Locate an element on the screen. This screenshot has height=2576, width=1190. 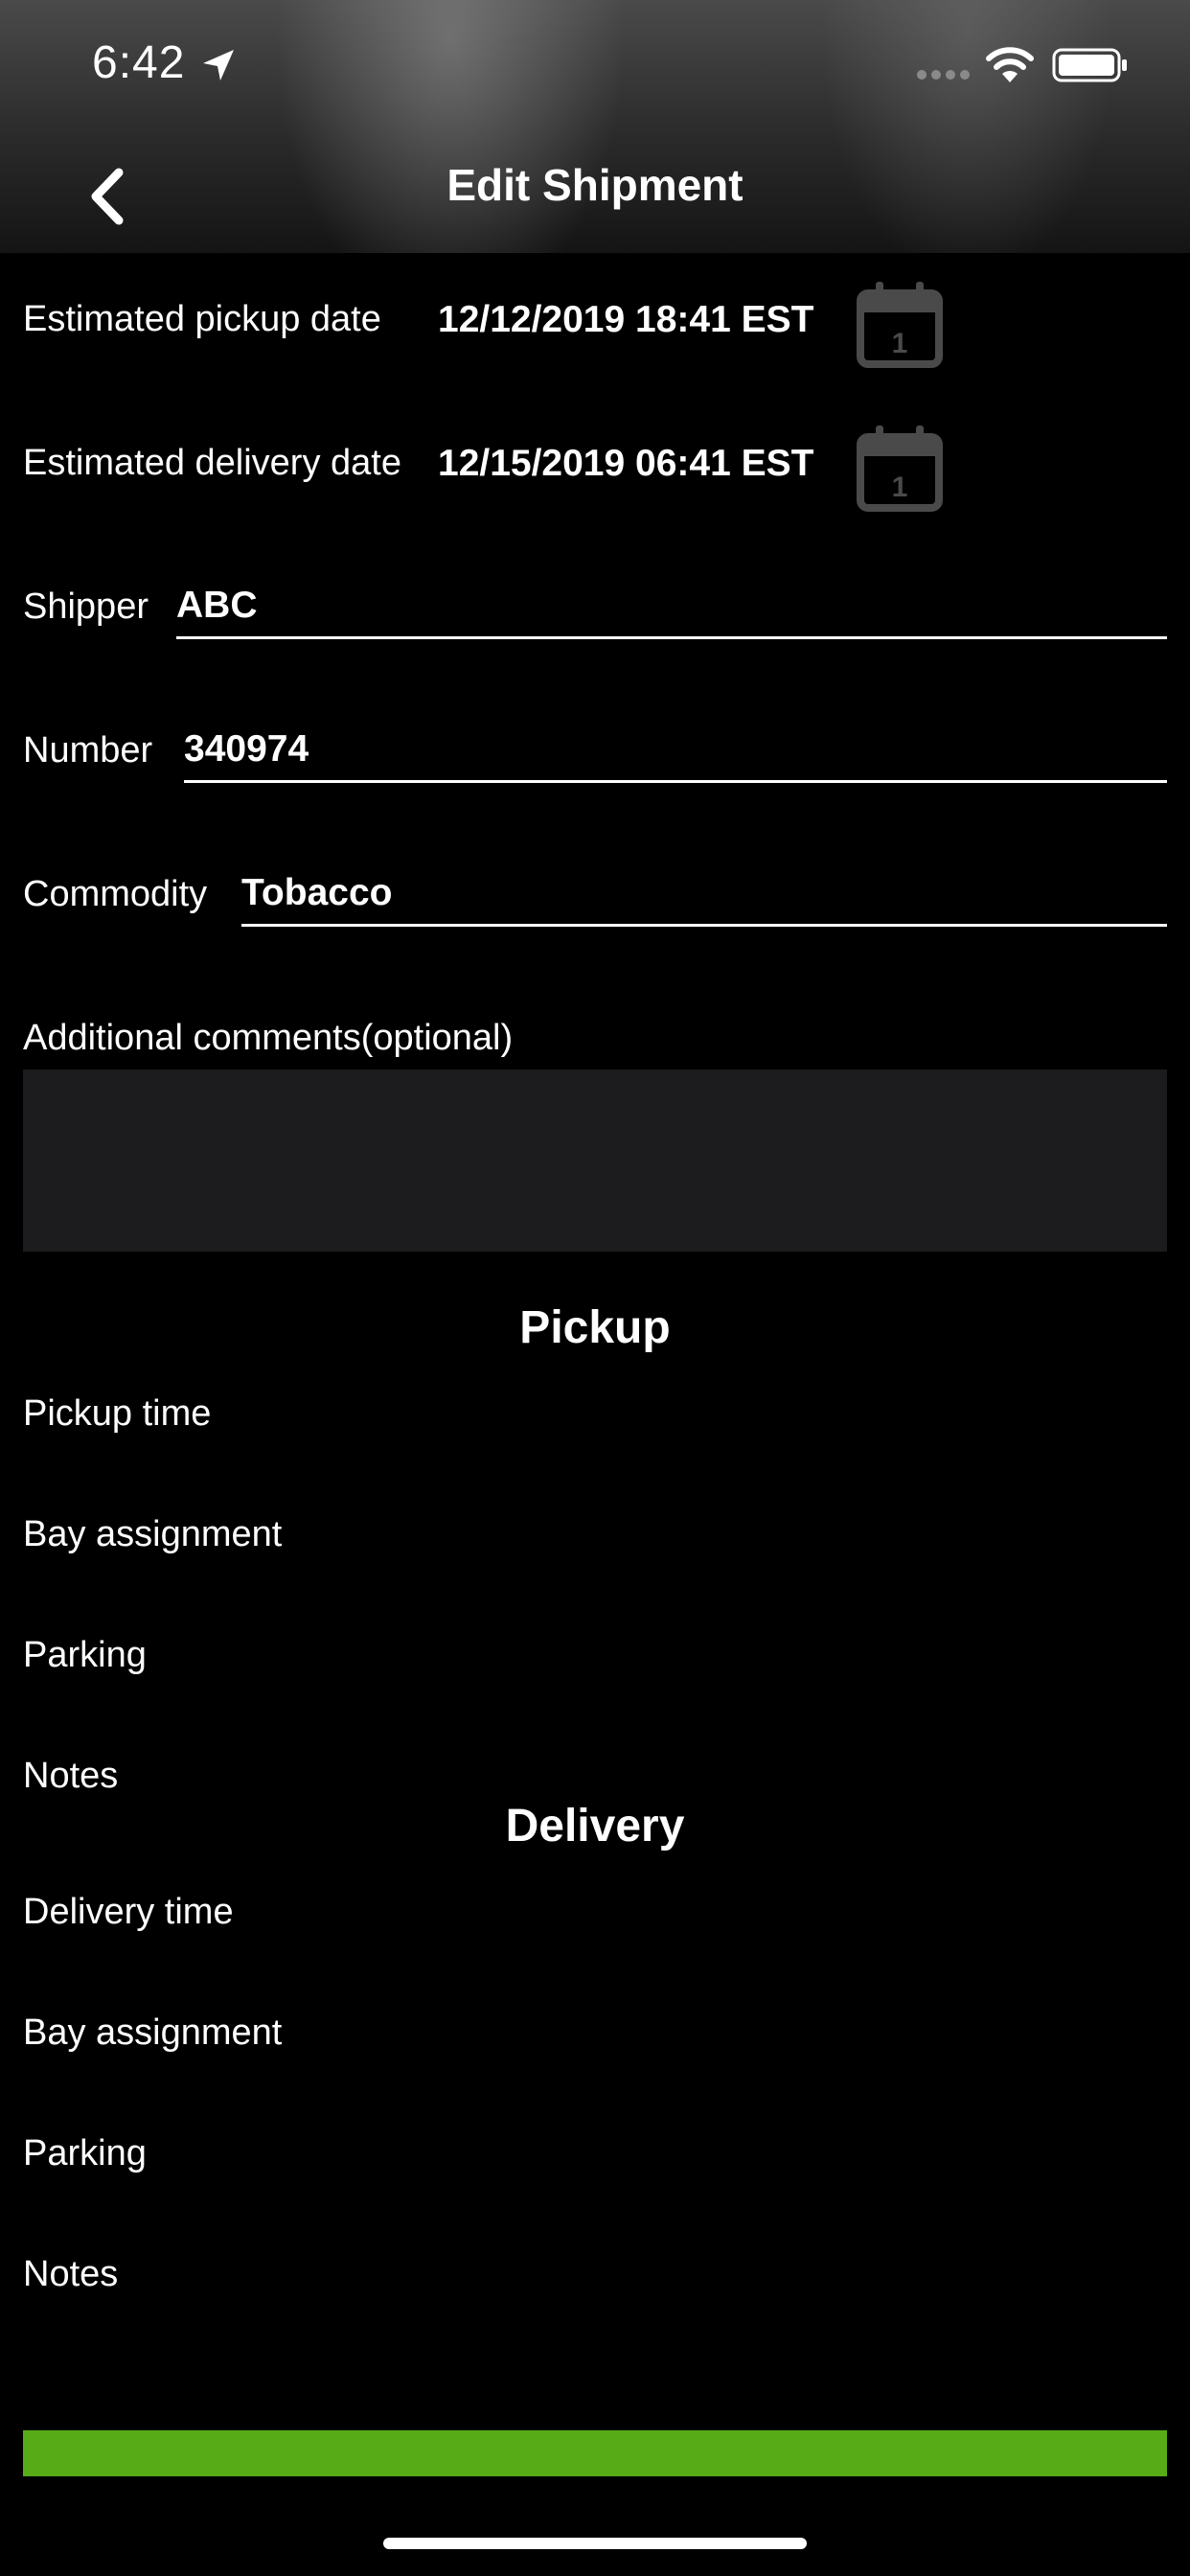
signal-icon is located at coordinates (944, 75).